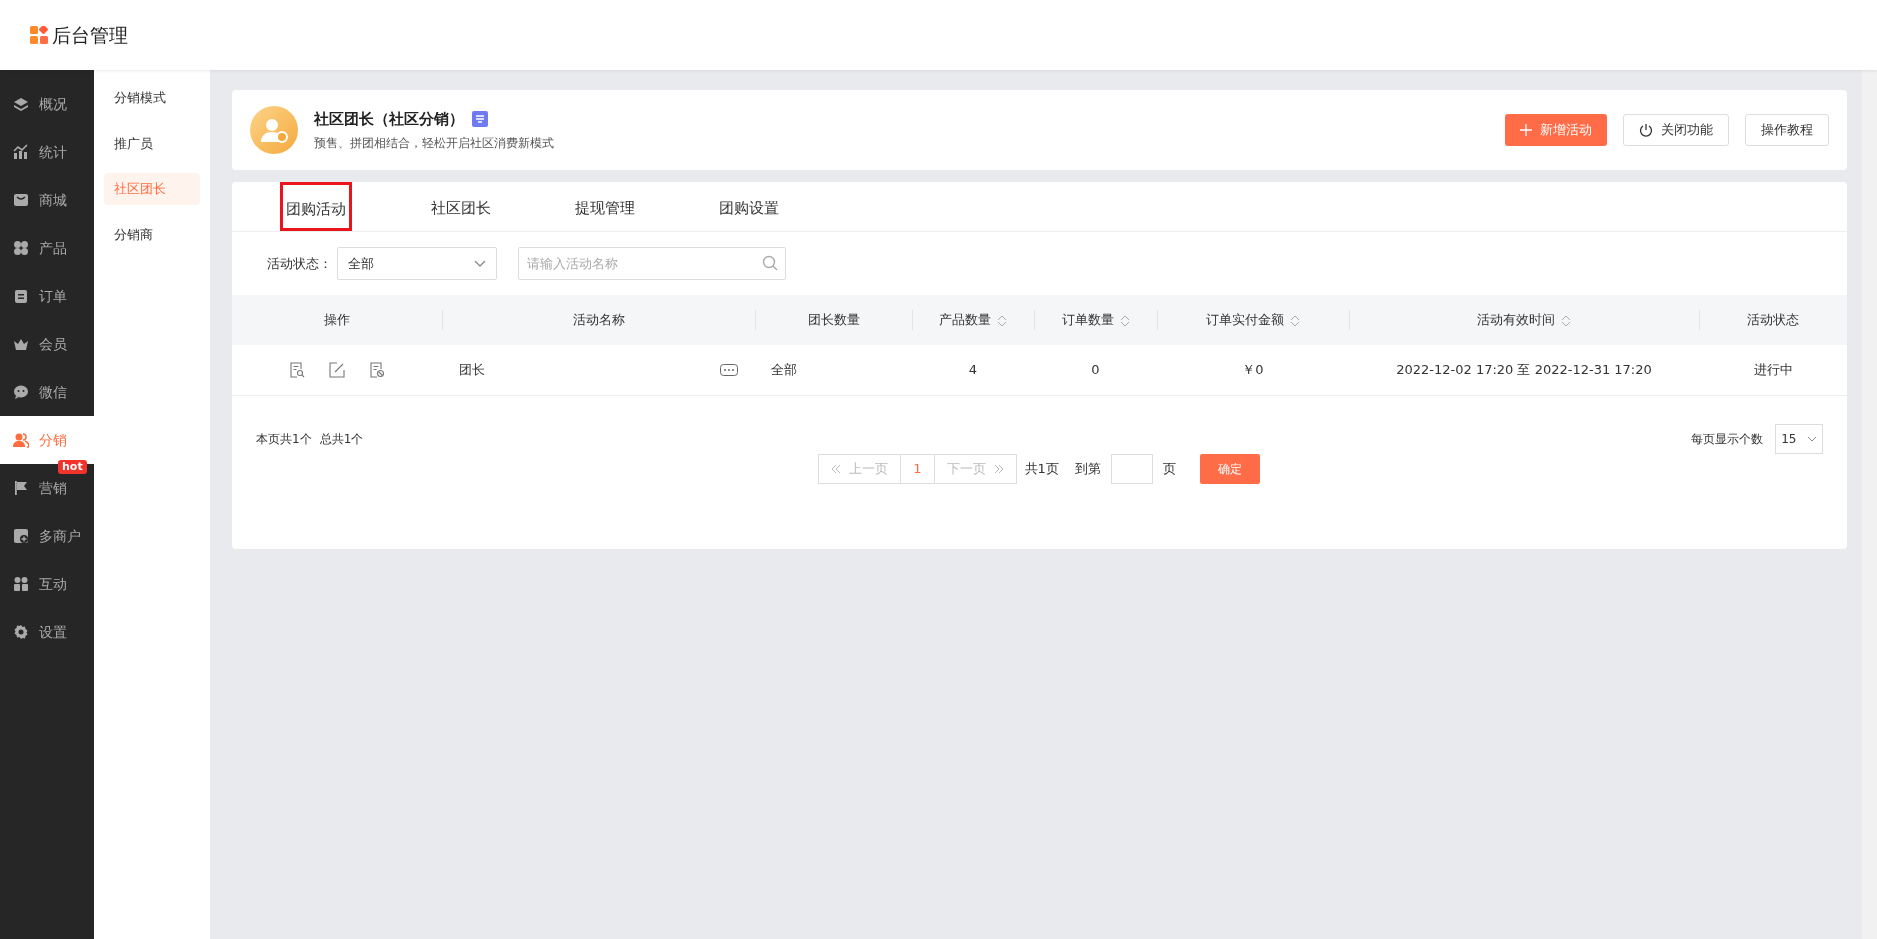 The width and height of the screenshot is (1877, 939). I want to click on layers-icon, so click(21, 104).